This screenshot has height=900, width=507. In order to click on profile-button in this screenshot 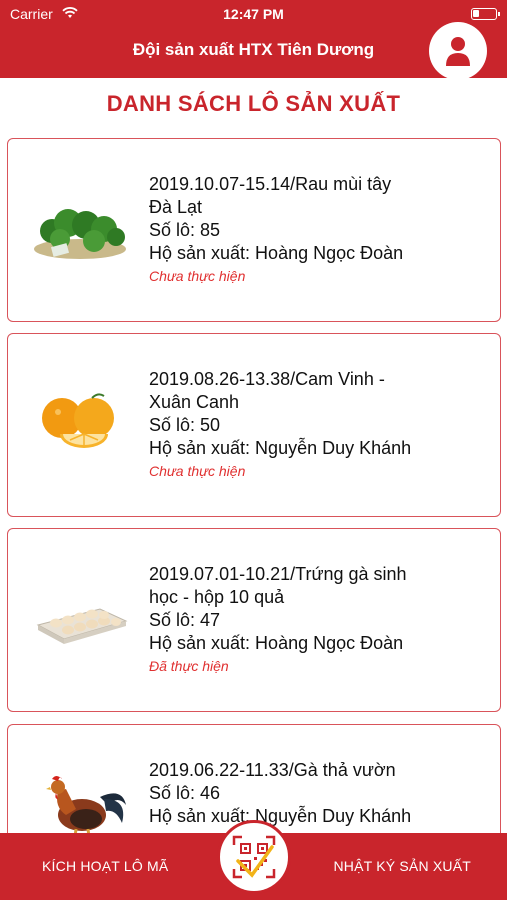, I will do `click(458, 51)`.